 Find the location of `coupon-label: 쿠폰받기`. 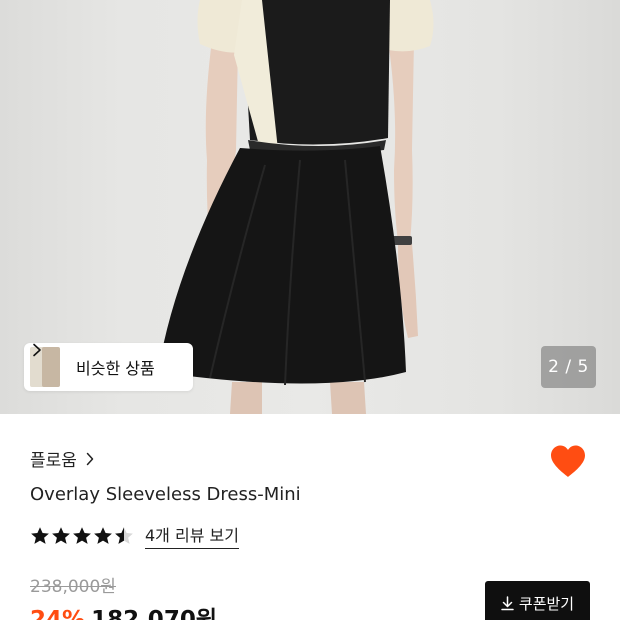

coupon-label: 쿠폰받기 is located at coordinates (546, 603).